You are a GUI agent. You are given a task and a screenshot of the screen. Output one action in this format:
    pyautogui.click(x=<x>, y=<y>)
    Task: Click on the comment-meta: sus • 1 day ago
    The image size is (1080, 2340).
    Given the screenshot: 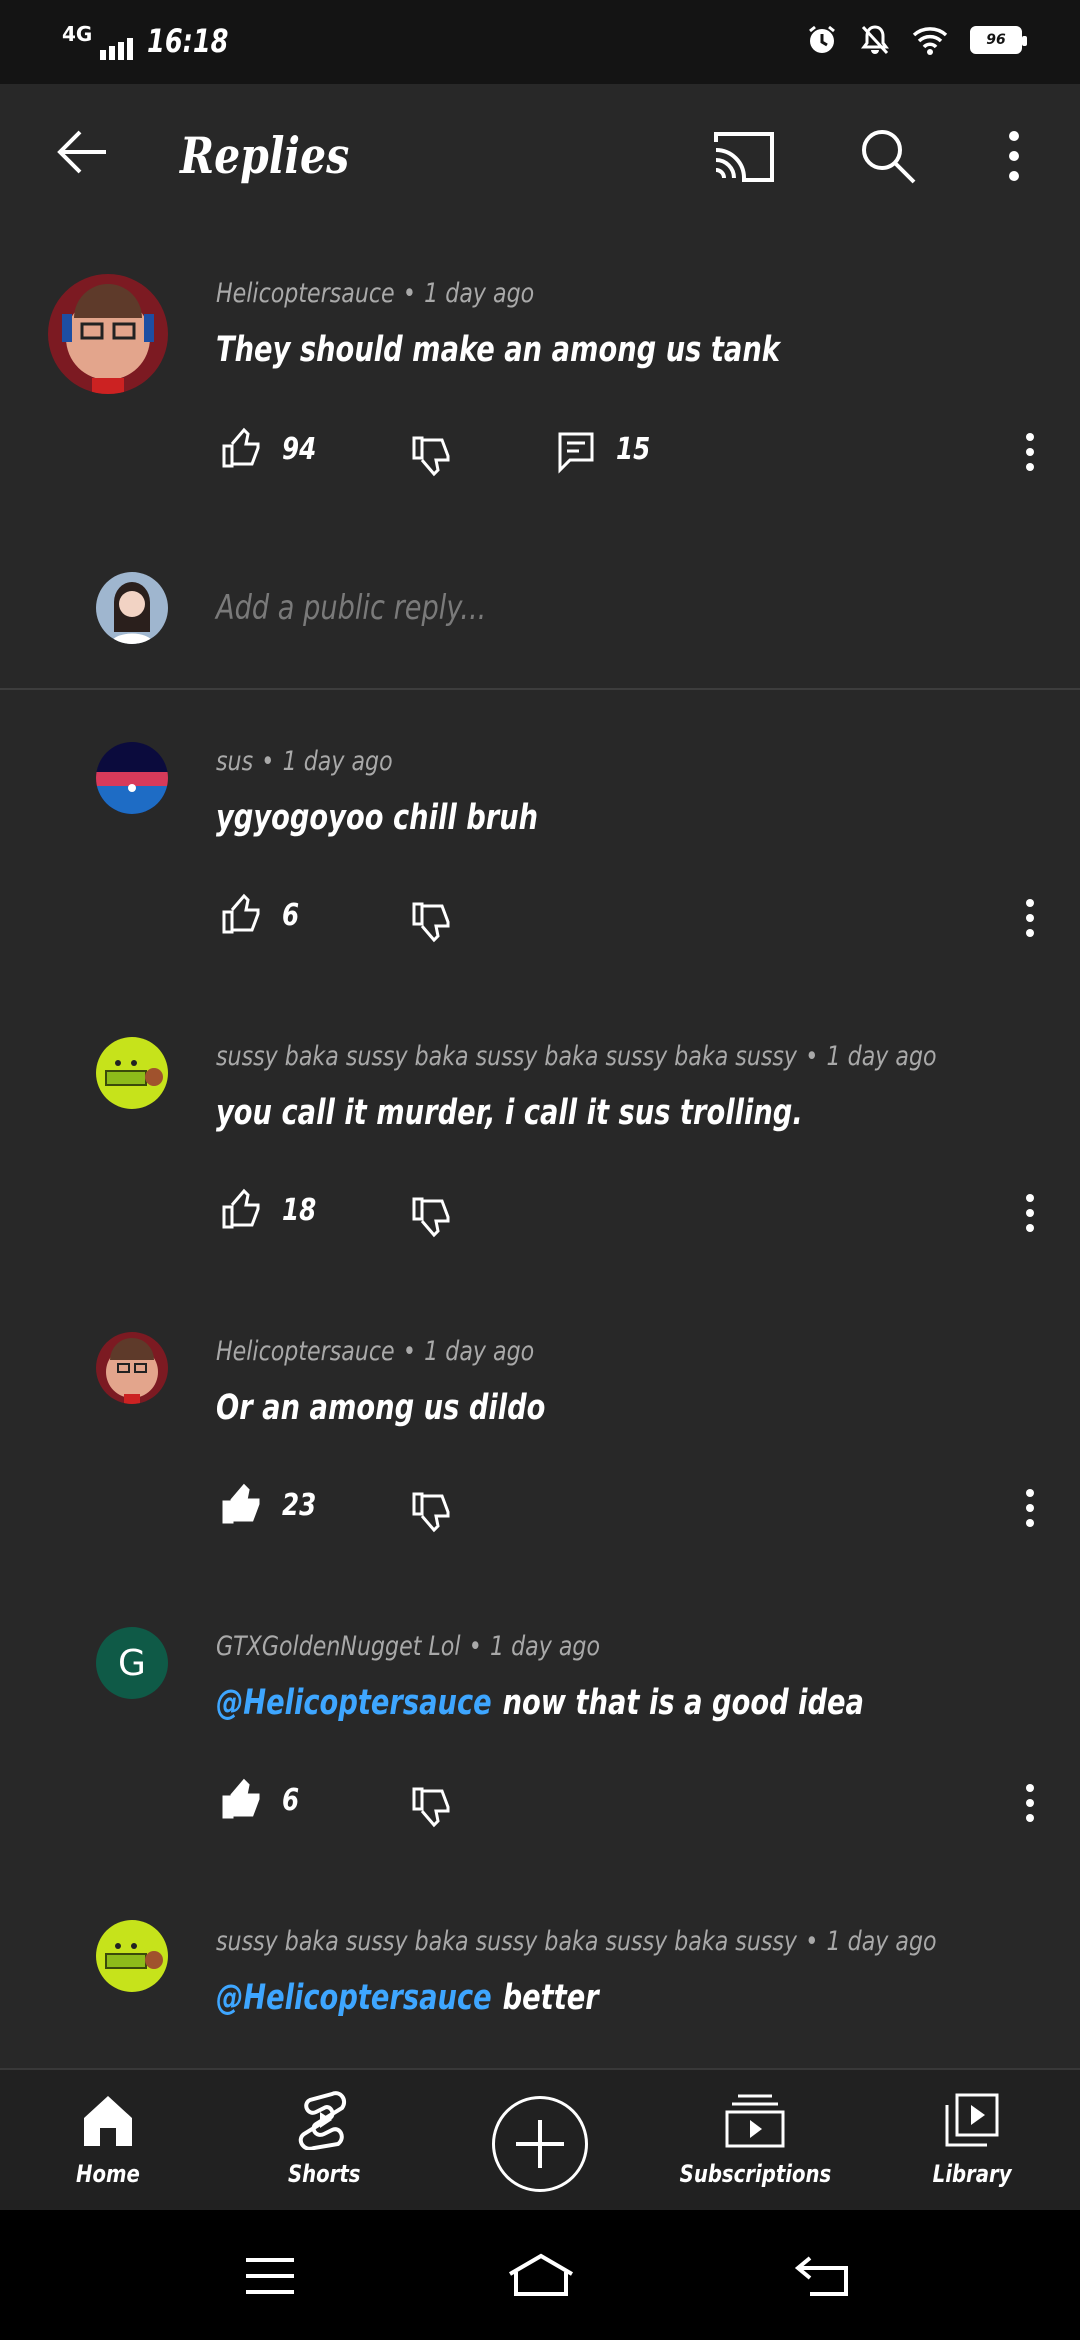 What is the action you would take?
    pyautogui.click(x=304, y=761)
    